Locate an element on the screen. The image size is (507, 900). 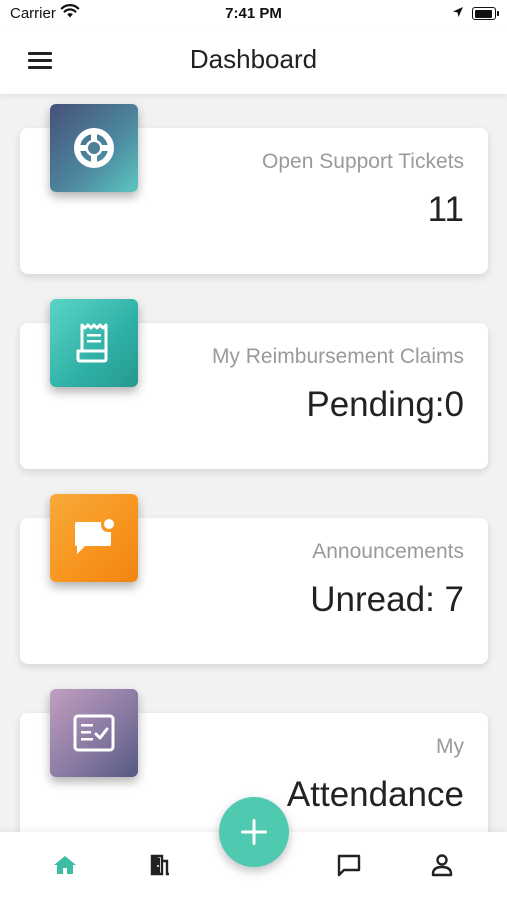
announcement-icon is located at coordinates (94, 538).